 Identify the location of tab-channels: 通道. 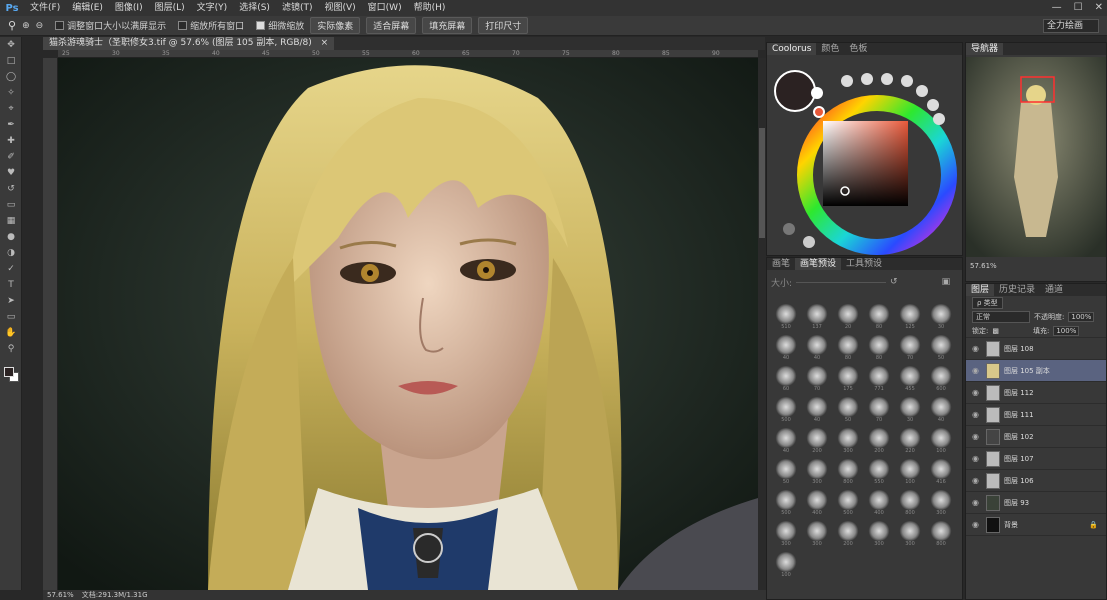
(1054, 290).